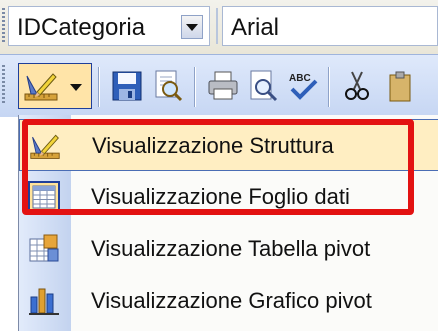 This screenshot has height=331, width=438. What do you see at coordinates (263, 86) in the screenshot?
I see `print-preview-icon` at bounding box center [263, 86].